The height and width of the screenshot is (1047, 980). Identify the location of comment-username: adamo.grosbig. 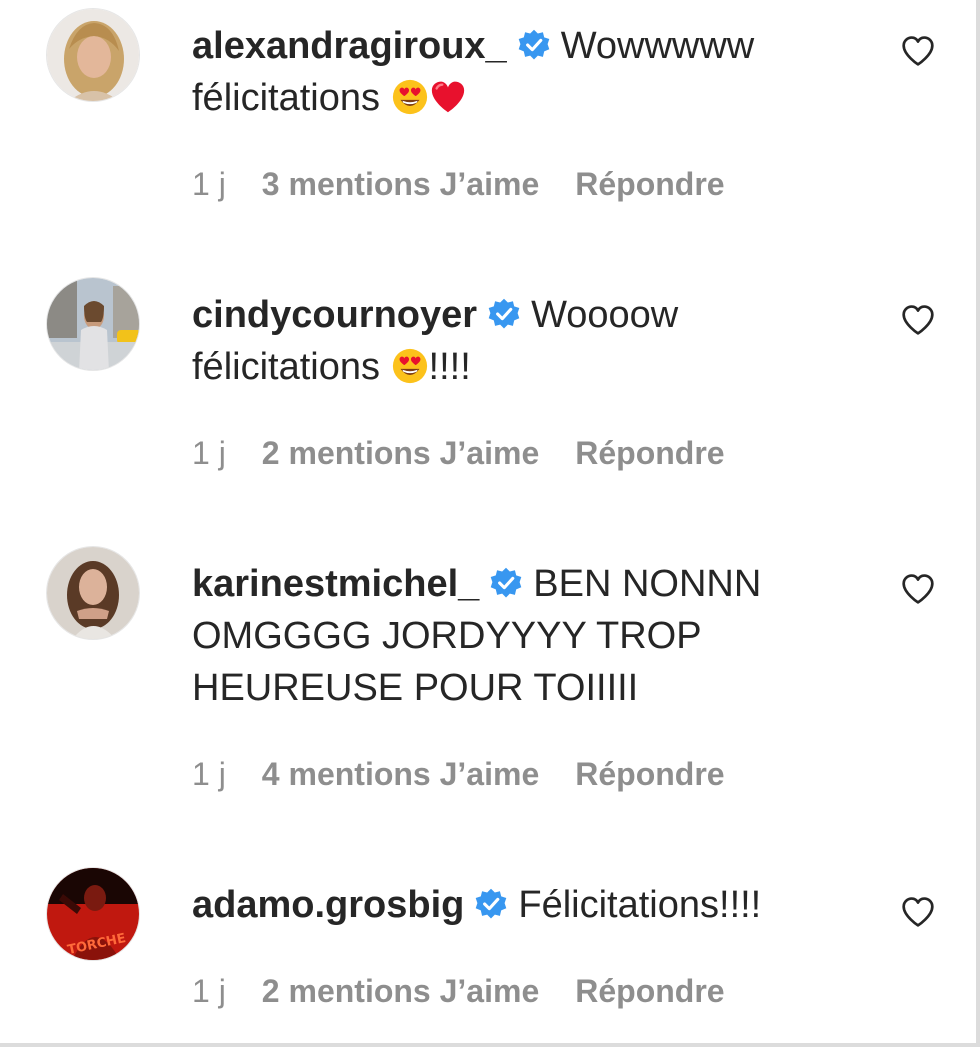
(328, 905).